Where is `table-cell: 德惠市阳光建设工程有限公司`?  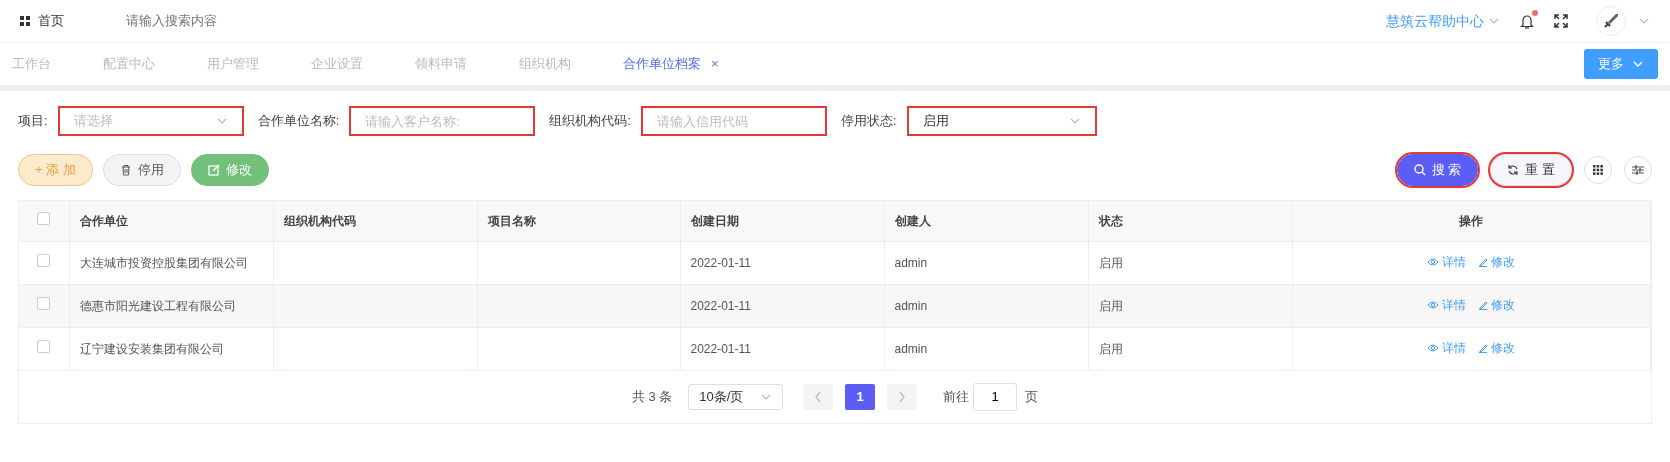
table-cell: 德惠市阳光建设工程有限公司 is located at coordinates (157, 305).